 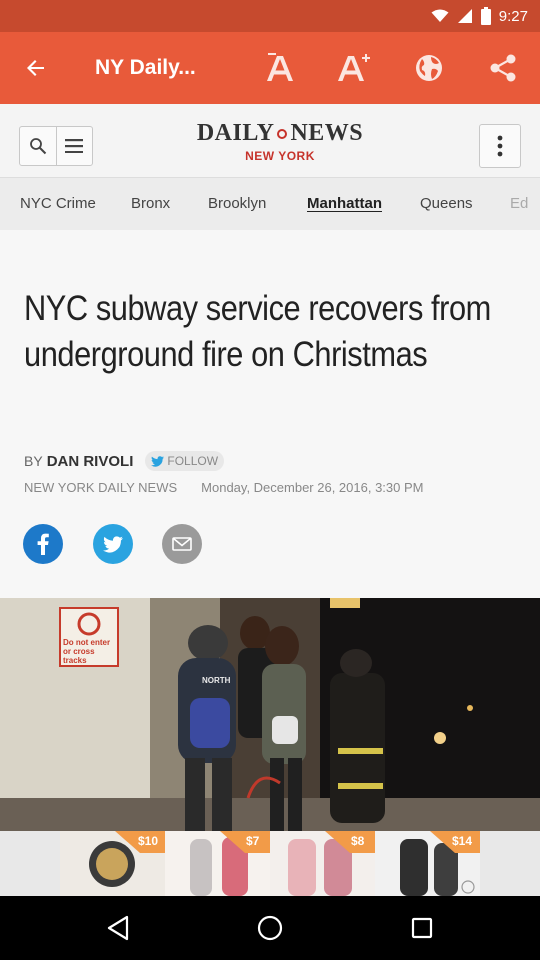 I want to click on twitter-bird-icon, so click(x=158, y=461).